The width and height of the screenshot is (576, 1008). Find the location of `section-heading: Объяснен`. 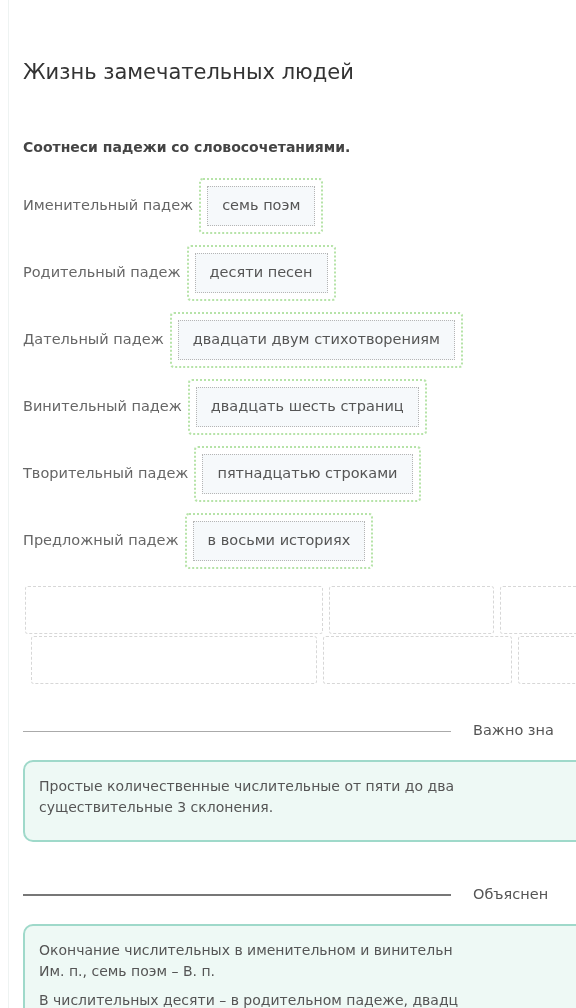

section-heading: Объяснен is located at coordinates (511, 894).